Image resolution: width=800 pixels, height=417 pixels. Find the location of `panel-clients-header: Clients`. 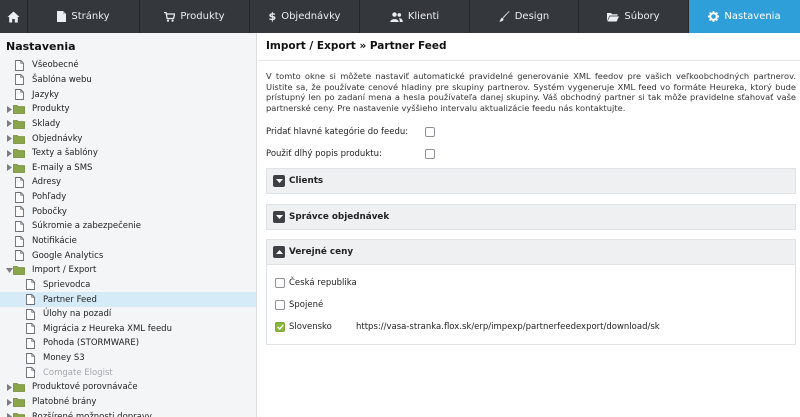

panel-clients-header: Clients is located at coordinates (531, 181).